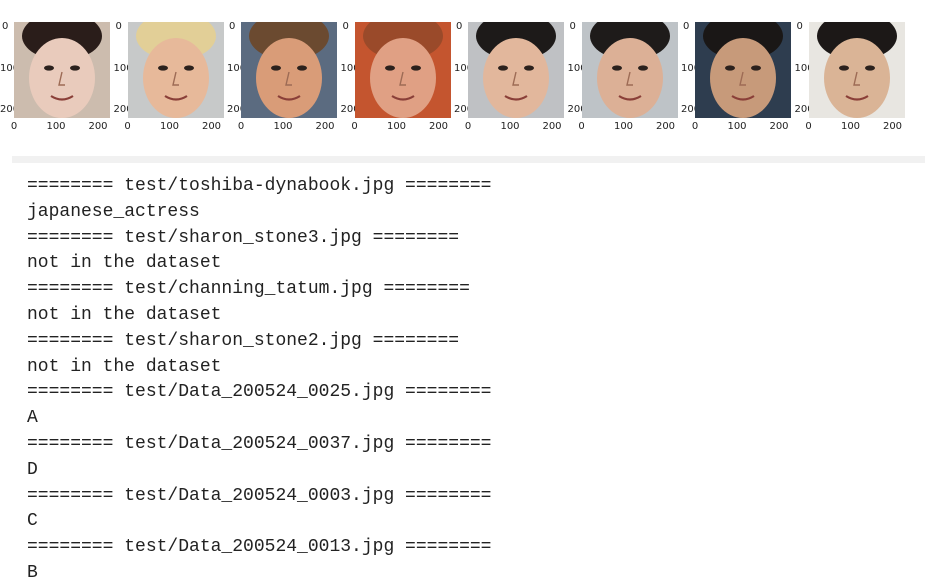  I want to click on output-result-line: D, so click(32, 469).